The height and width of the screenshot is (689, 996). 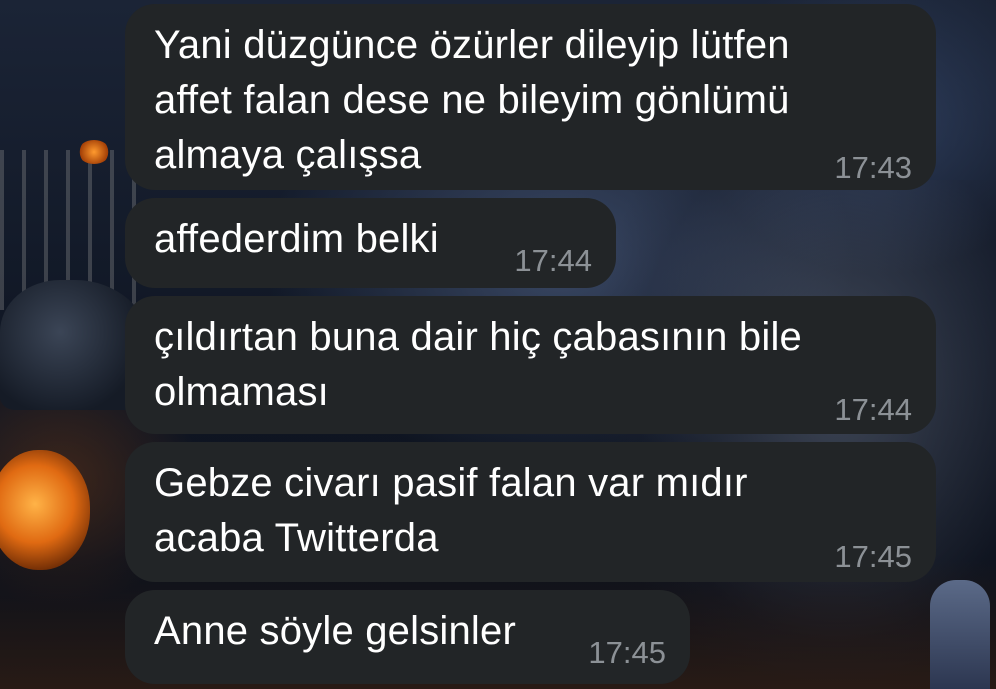 What do you see at coordinates (873, 167) in the screenshot?
I see `message-timestamp: 17:43` at bounding box center [873, 167].